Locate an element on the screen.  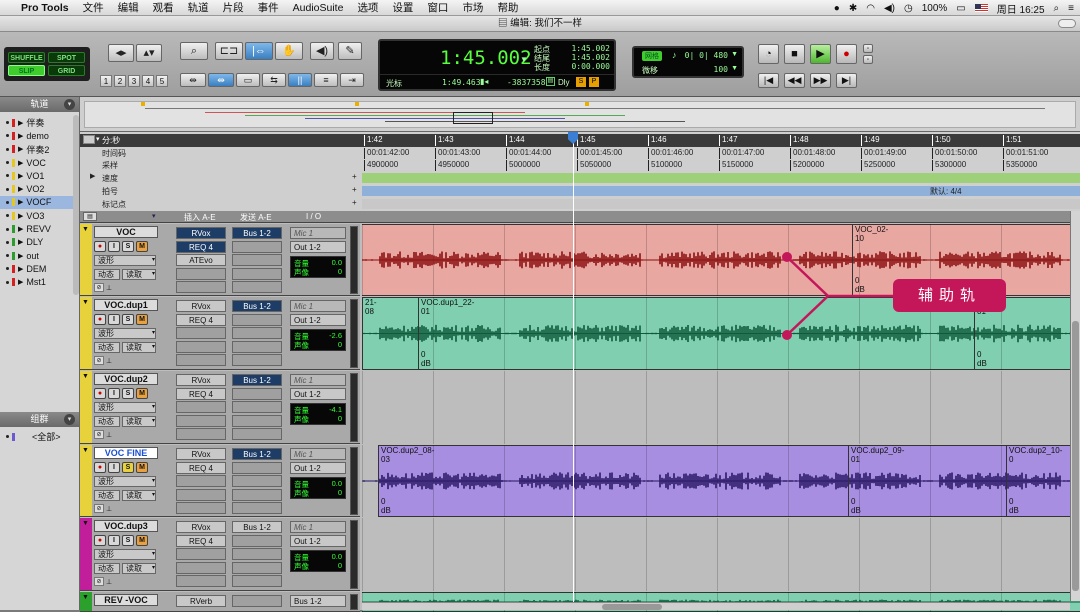
tracks-panel-menu-icon: ▾ is located at coordinates (69, 104).